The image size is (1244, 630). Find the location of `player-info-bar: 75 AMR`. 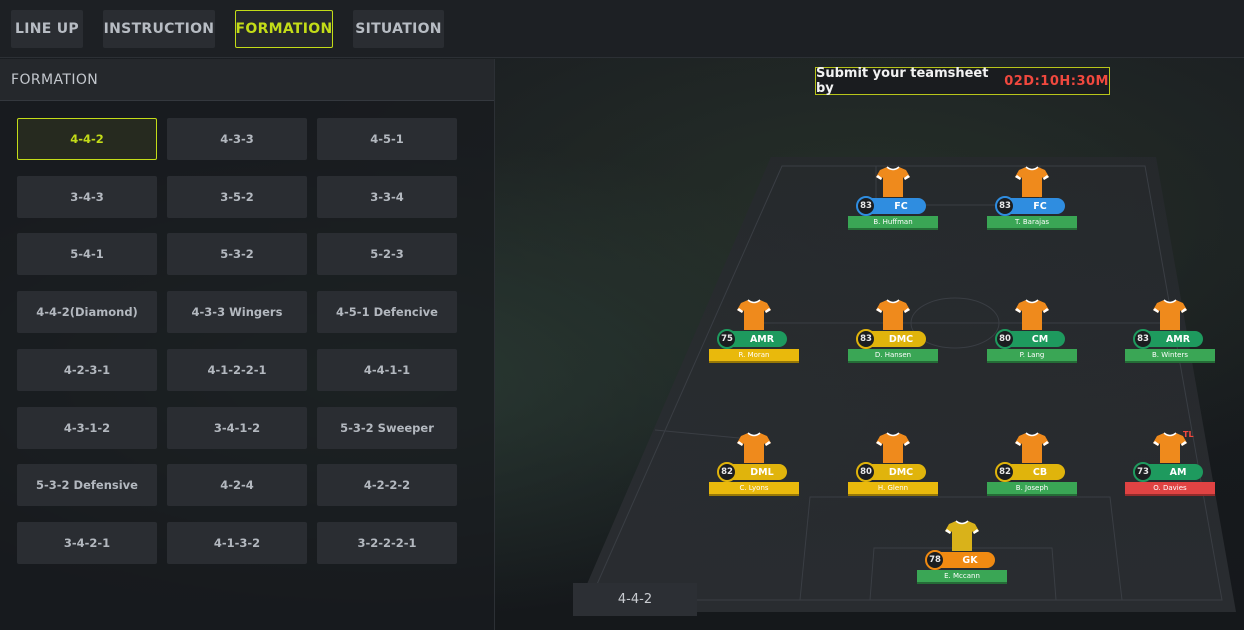

player-info-bar: 75 AMR is located at coordinates (752, 339).